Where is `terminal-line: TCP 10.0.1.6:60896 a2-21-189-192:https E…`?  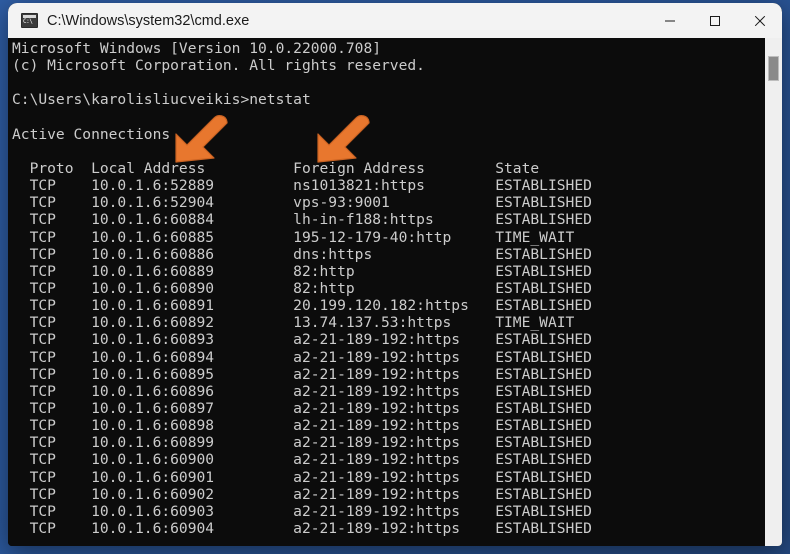
terminal-line: TCP 10.0.1.6:60896 a2-21-189-192:https E… is located at coordinates (302, 391).